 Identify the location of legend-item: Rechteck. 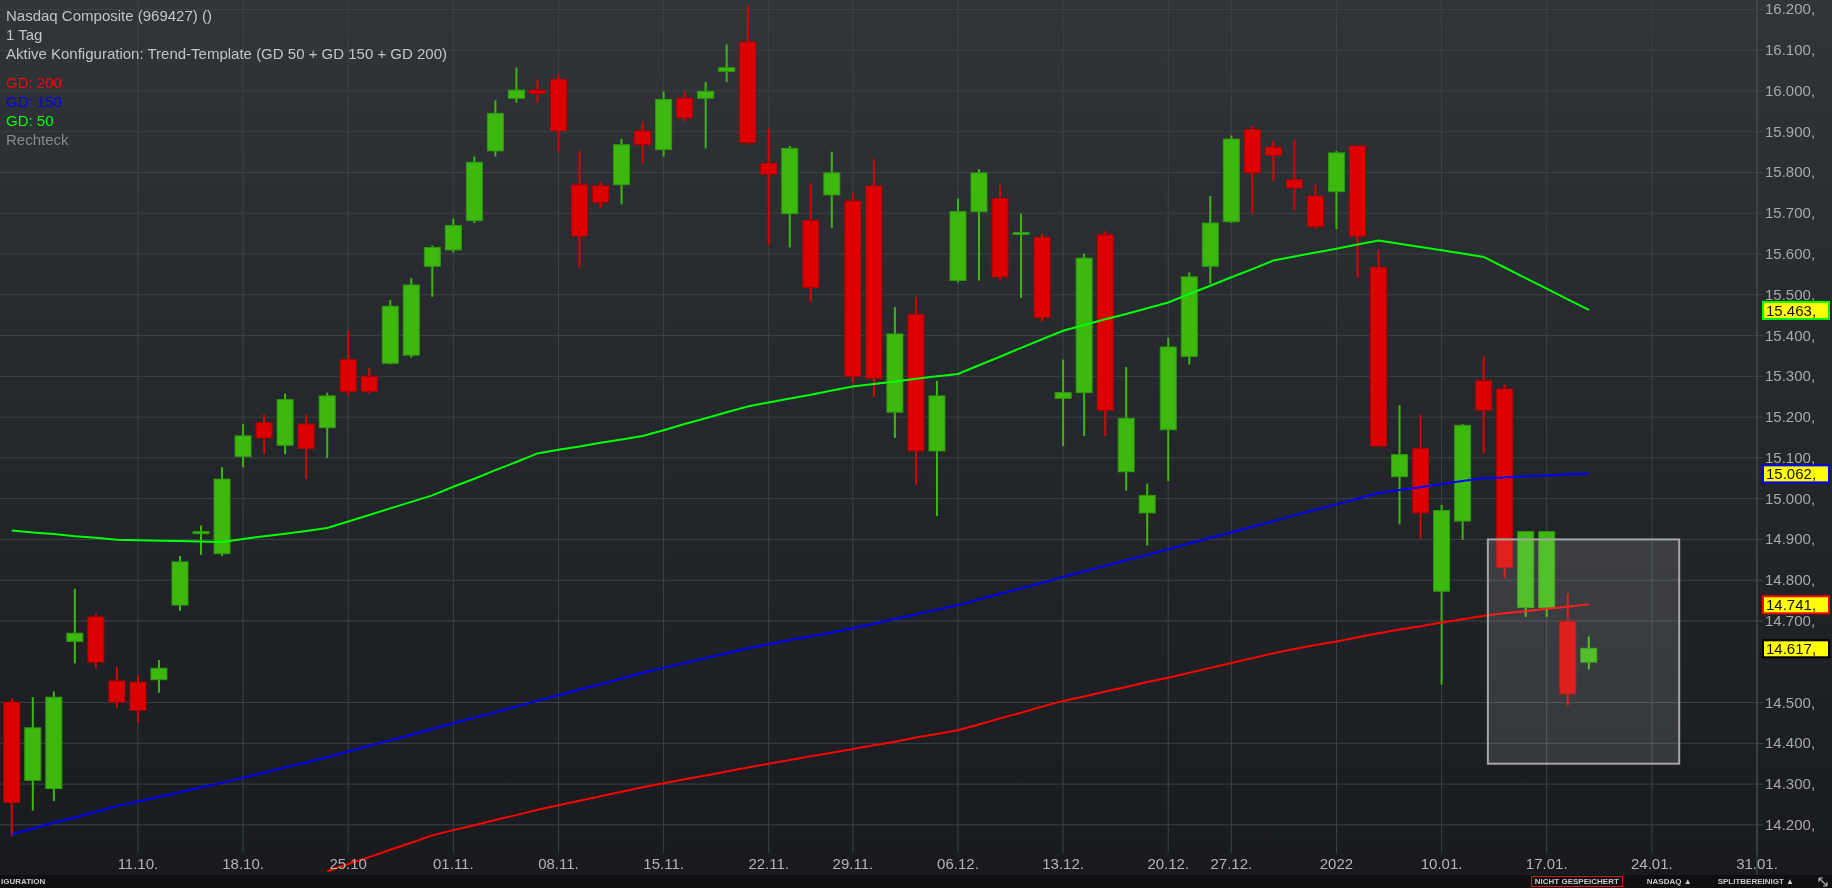
(37, 139).